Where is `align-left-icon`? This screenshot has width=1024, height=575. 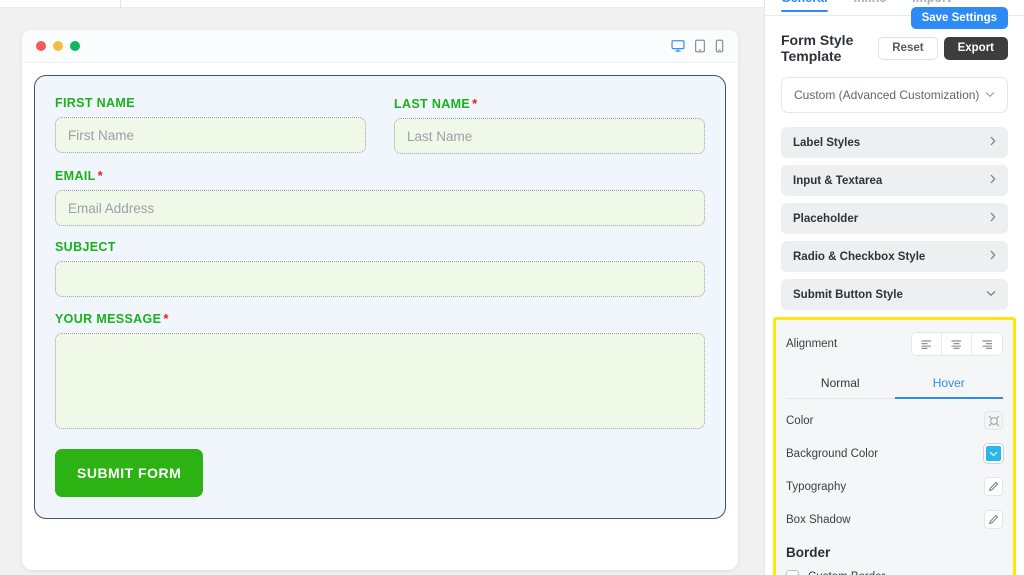 align-left-icon is located at coordinates (927, 344).